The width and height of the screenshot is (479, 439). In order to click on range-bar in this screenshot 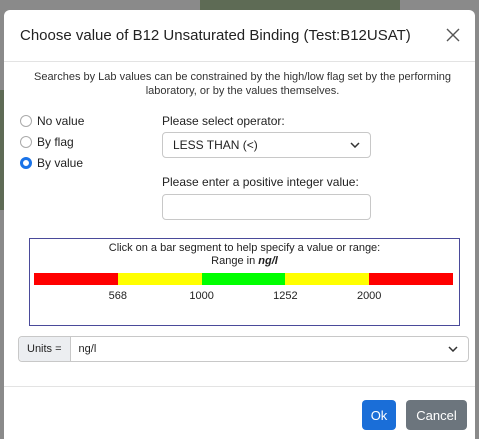, I will do `click(243, 279)`.